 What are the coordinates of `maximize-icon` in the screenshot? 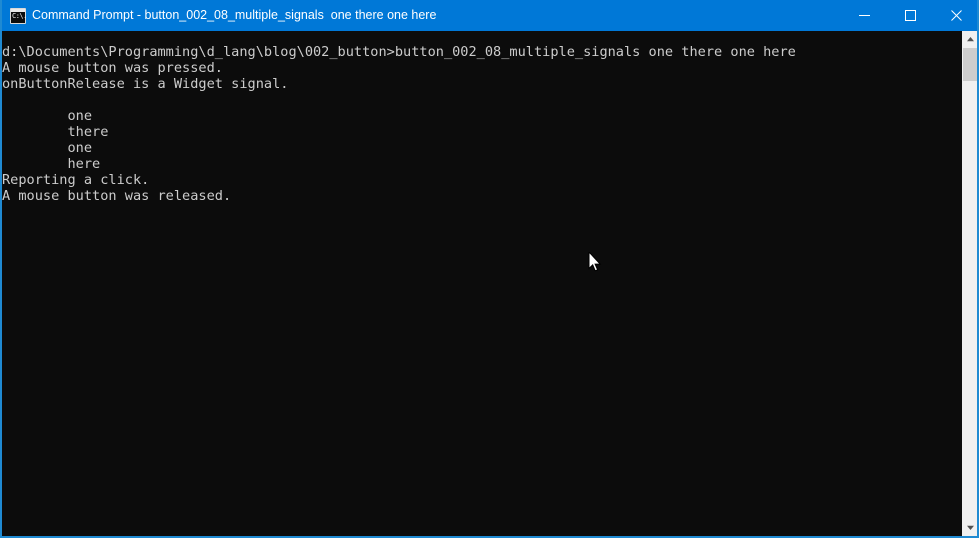 It's located at (910, 15).